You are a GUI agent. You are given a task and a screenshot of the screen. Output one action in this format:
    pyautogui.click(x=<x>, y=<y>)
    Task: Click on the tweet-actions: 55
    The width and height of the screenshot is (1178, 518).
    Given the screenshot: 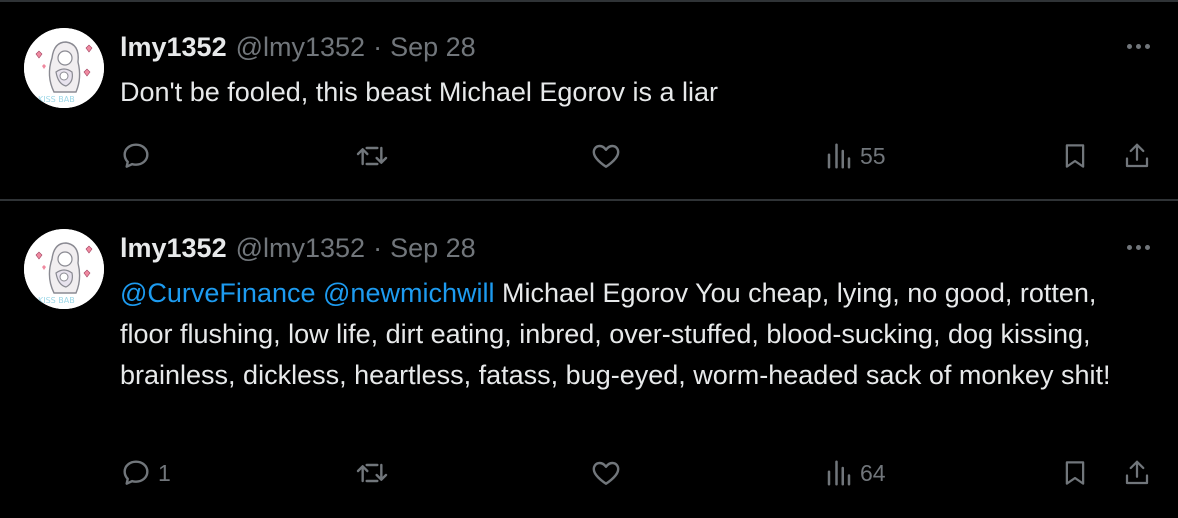 What is the action you would take?
    pyautogui.click(x=589, y=156)
    